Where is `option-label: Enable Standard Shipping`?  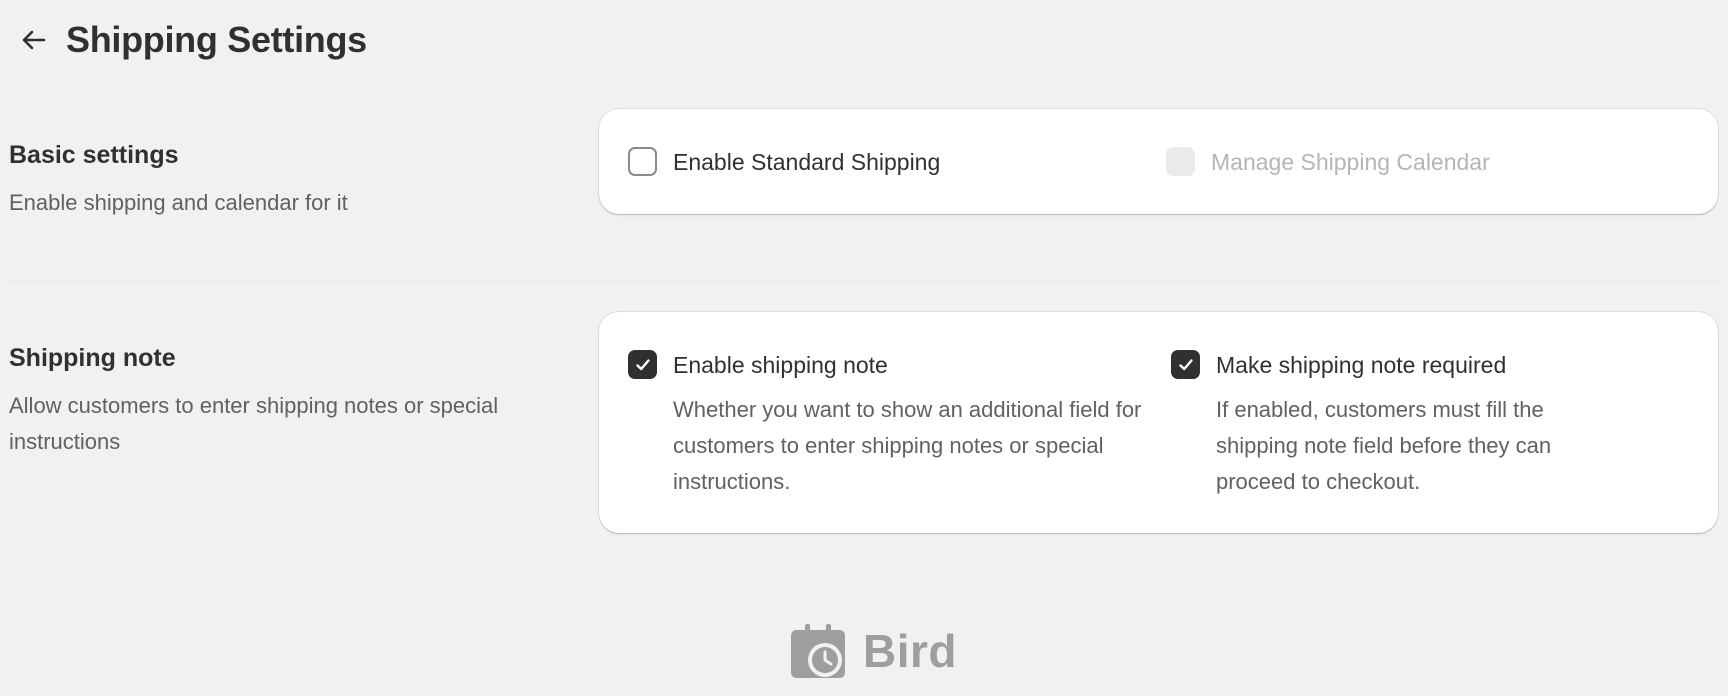 option-label: Enable Standard Shipping is located at coordinates (807, 162).